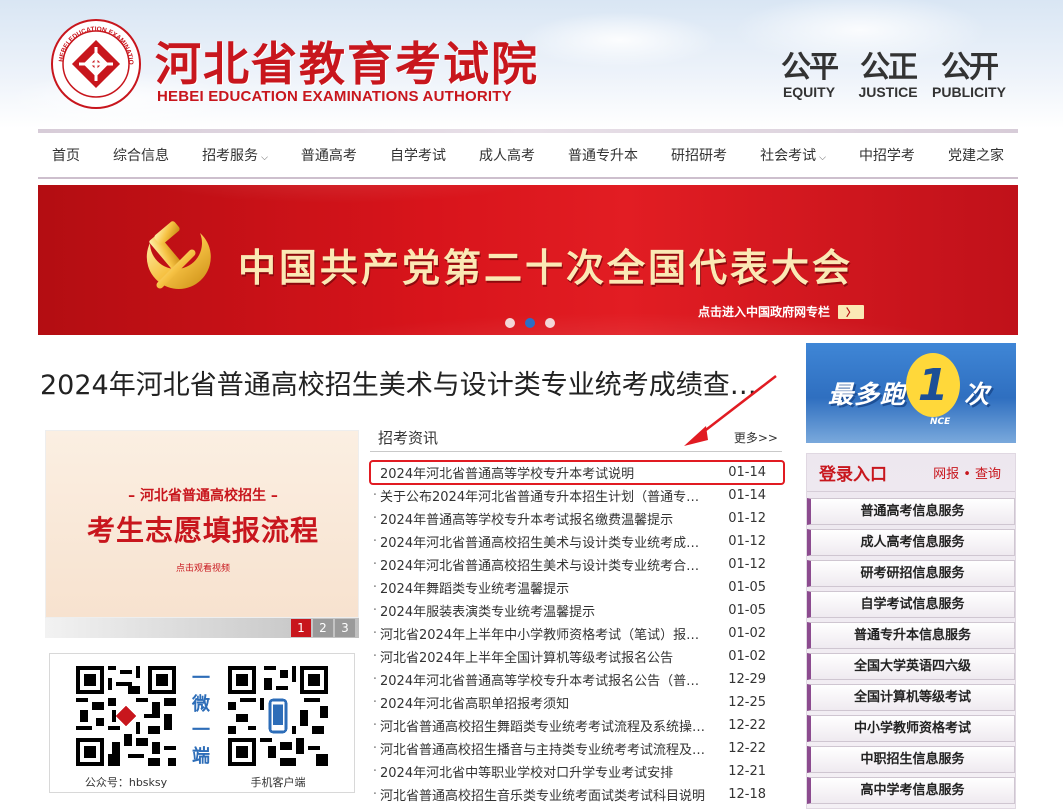 This screenshot has height=809, width=1063. What do you see at coordinates (911, 635) in the screenshot?
I see `service-button: 普通专升本信息服务` at bounding box center [911, 635].